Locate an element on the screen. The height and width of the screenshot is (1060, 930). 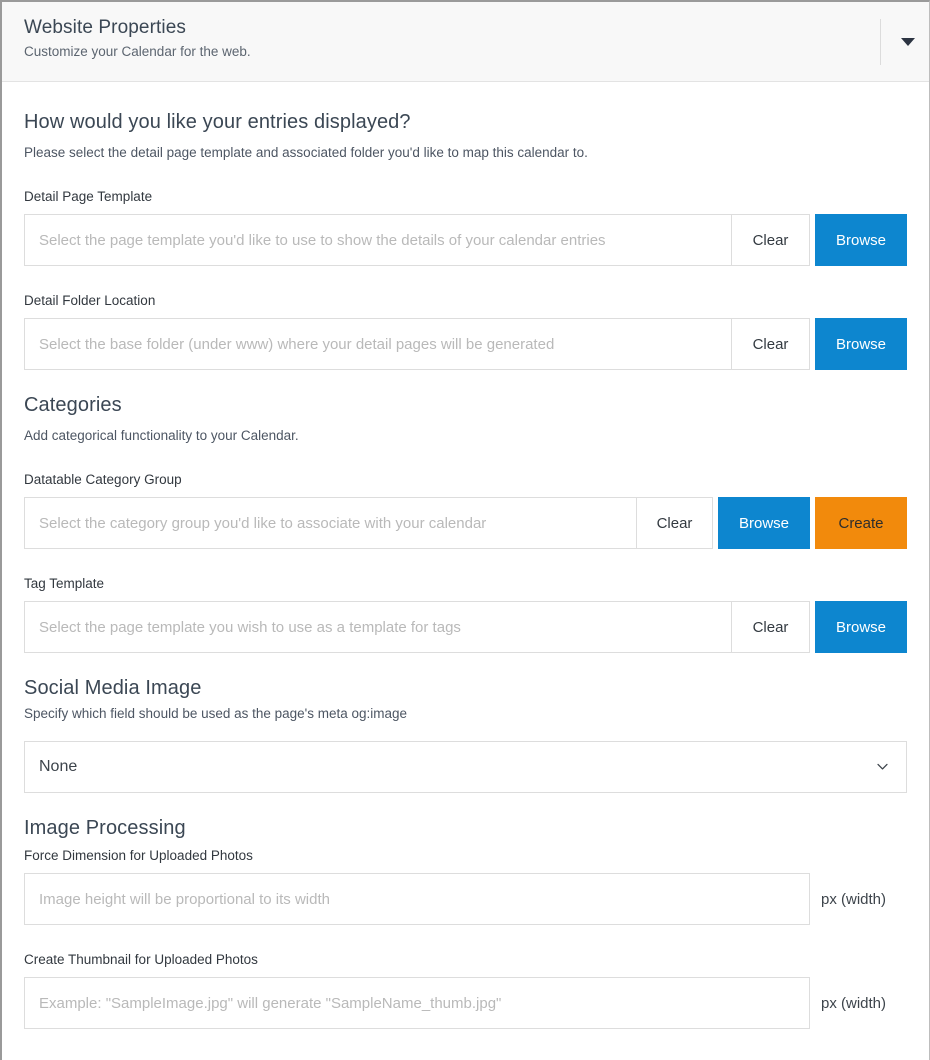
social-media-image-select: None is located at coordinates (465, 767).